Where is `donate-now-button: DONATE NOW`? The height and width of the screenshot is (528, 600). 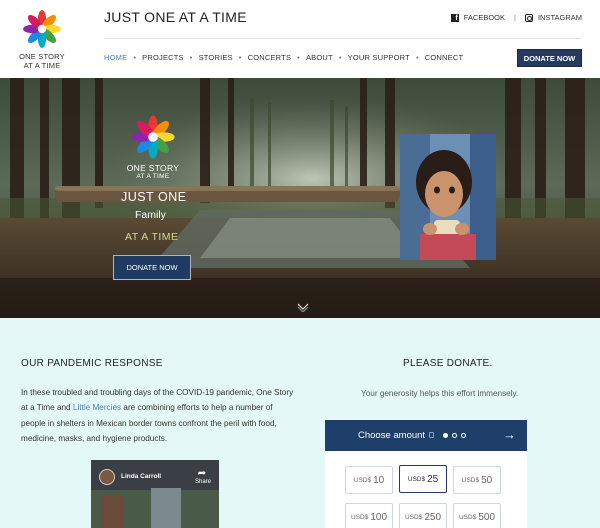
donate-now-button: DONATE NOW is located at coordinates (549, 58).